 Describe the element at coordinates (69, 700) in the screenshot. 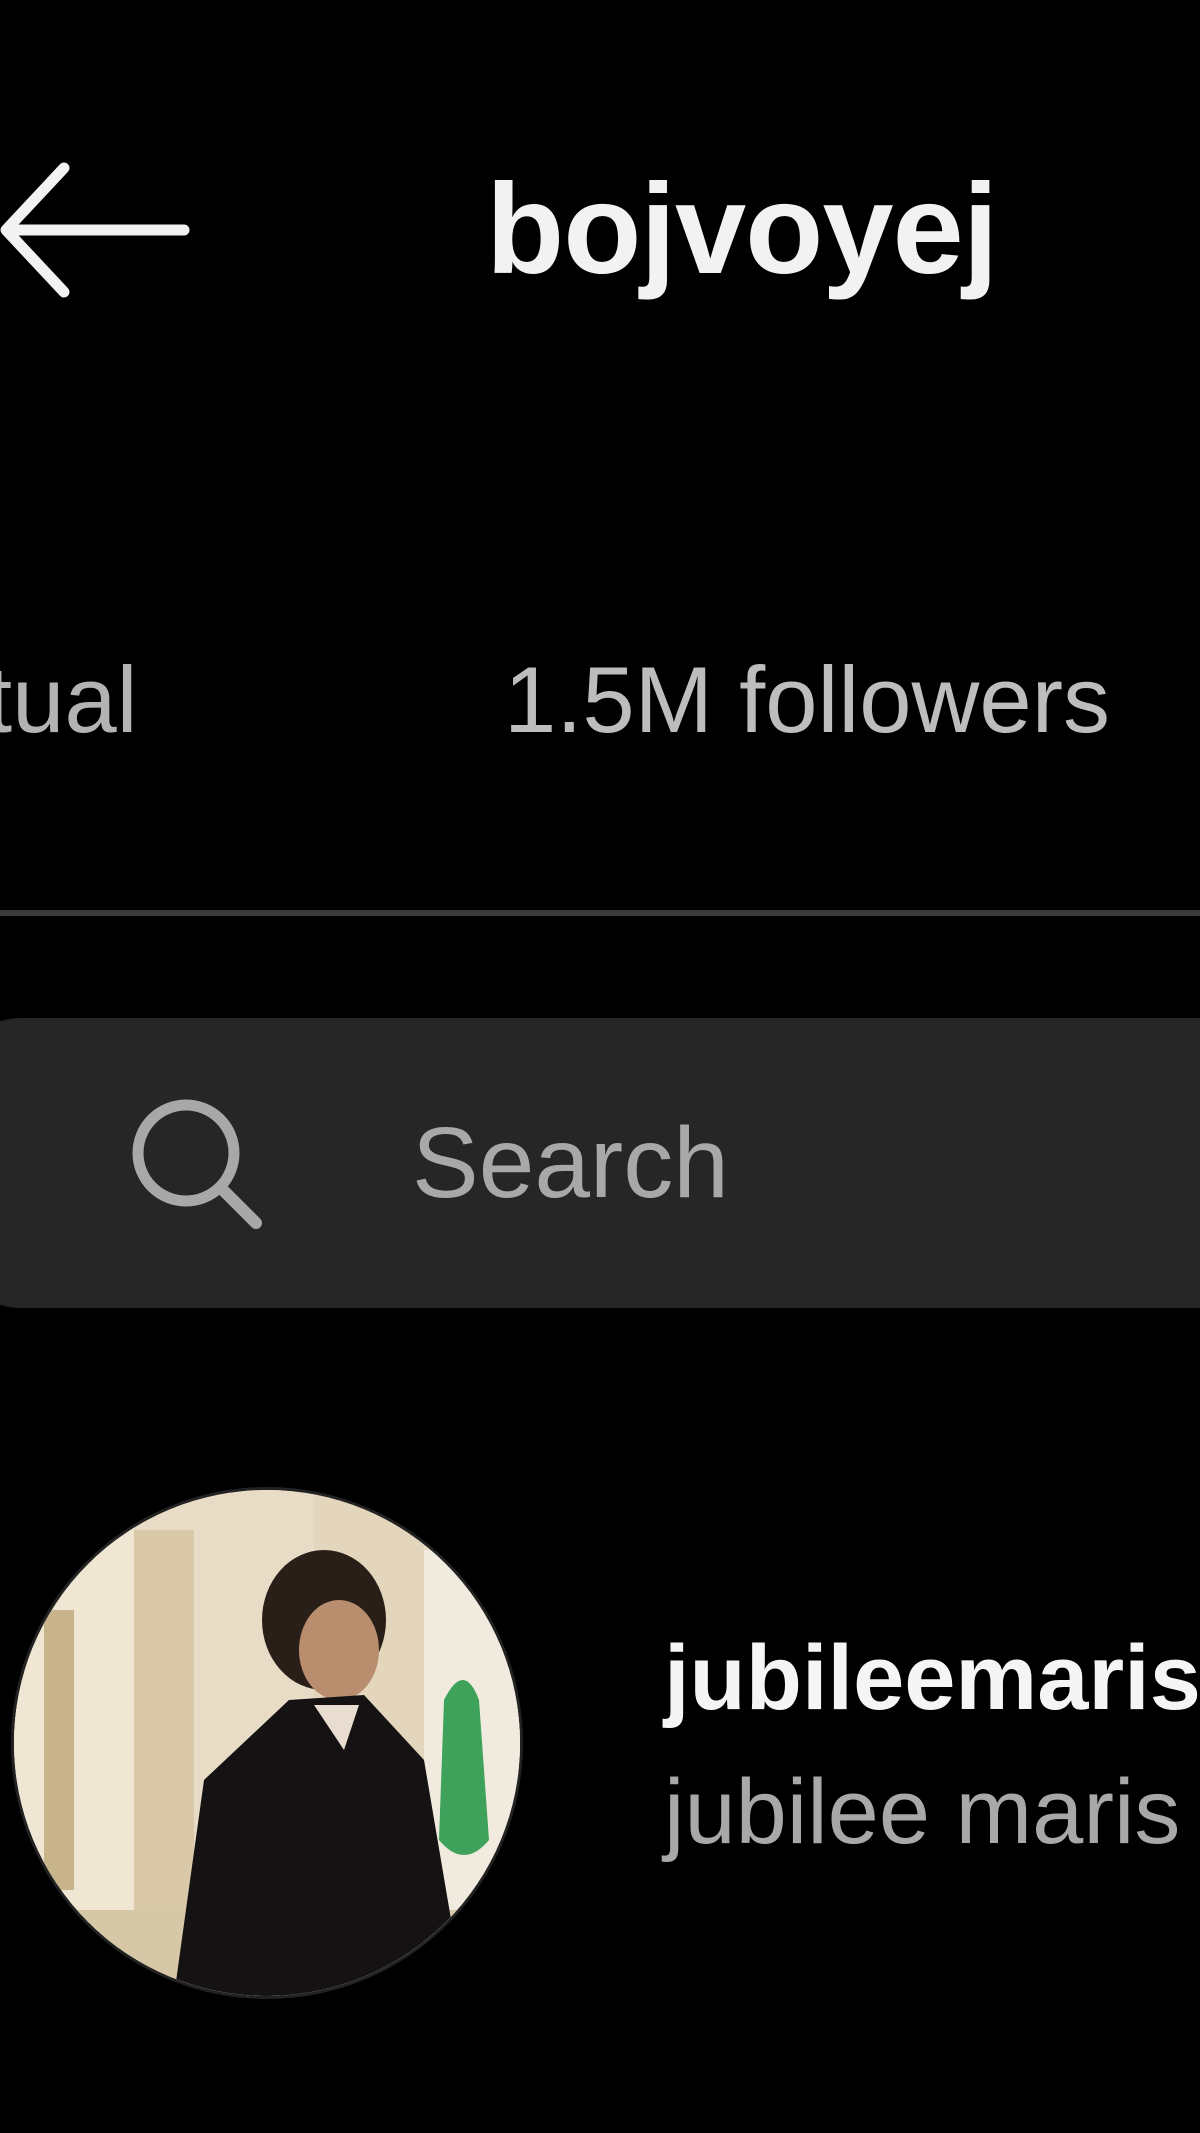

I see `tab-mutual: tual` at that location.